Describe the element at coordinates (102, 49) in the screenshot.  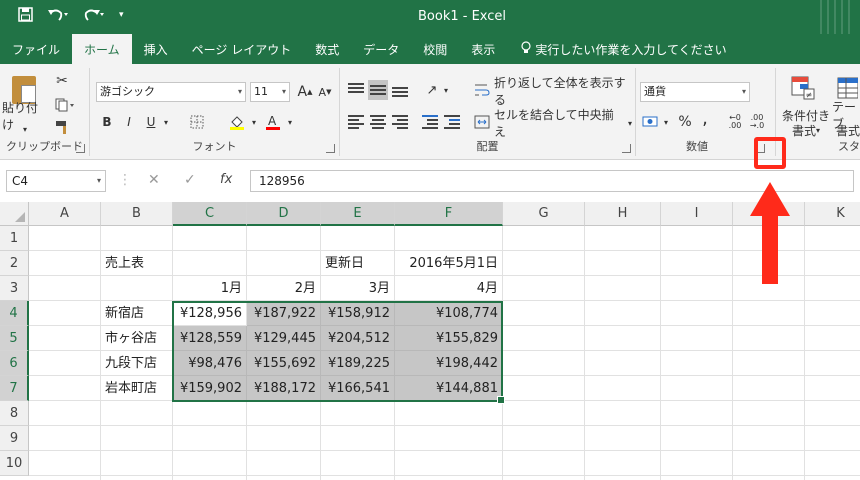
I see `tab-home: ホーム` at that location.